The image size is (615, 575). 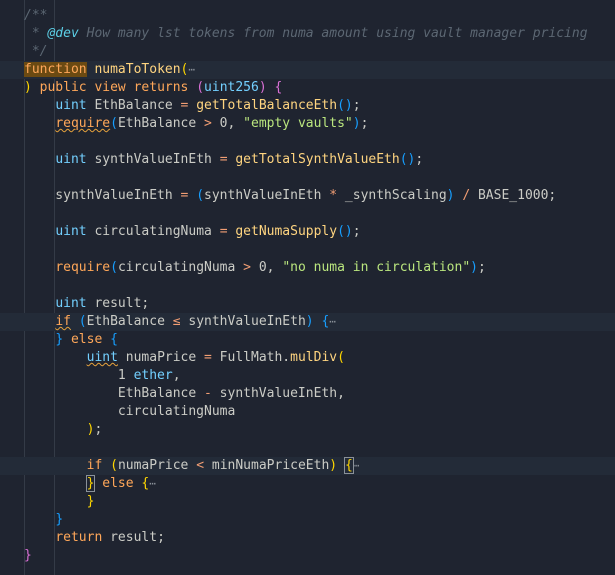 I want to click on code-token: public, so click(x=63, y=87).